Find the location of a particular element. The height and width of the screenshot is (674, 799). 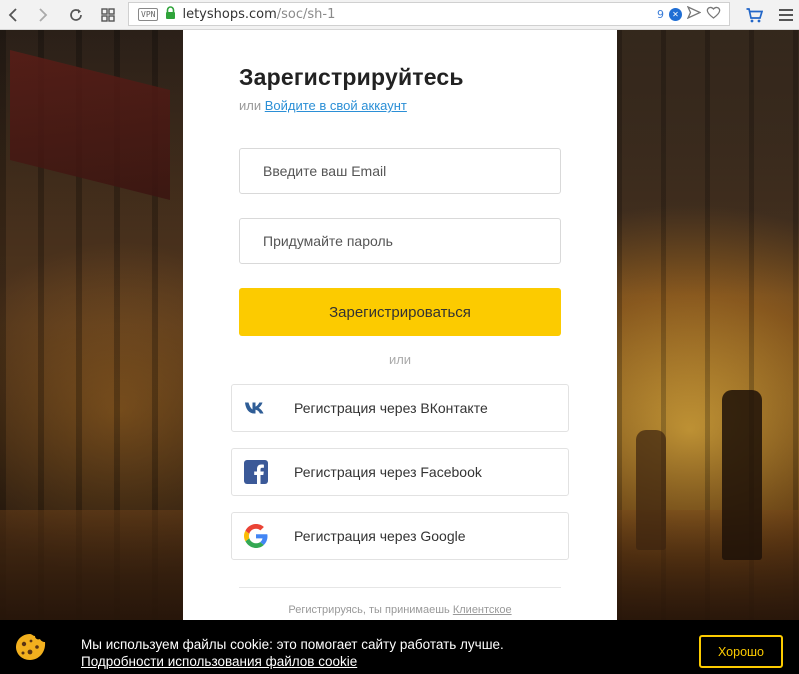

subtitle: или Войдите в свой аккаунт is located at coordinates (323, 105).